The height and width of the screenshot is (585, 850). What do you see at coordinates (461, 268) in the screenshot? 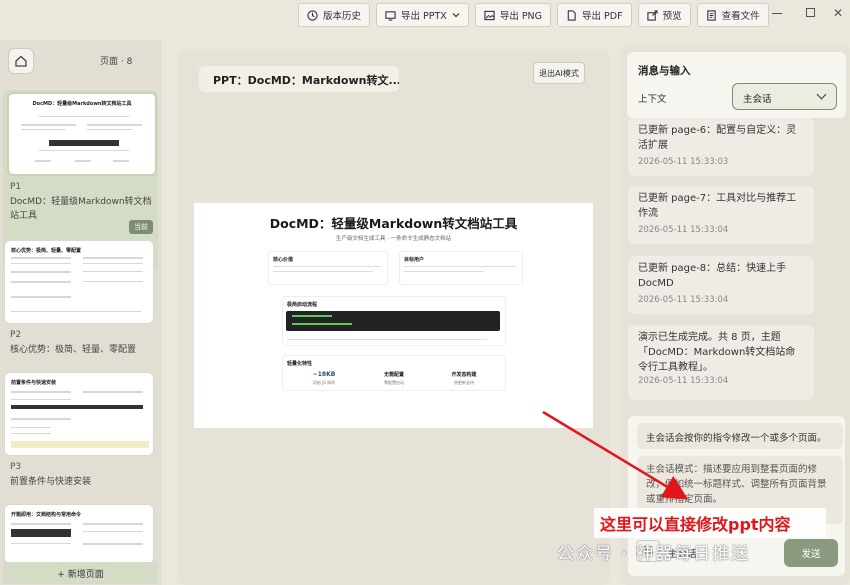
I see `slide-card-users: 目标用户` at bounding box center [461, 268].